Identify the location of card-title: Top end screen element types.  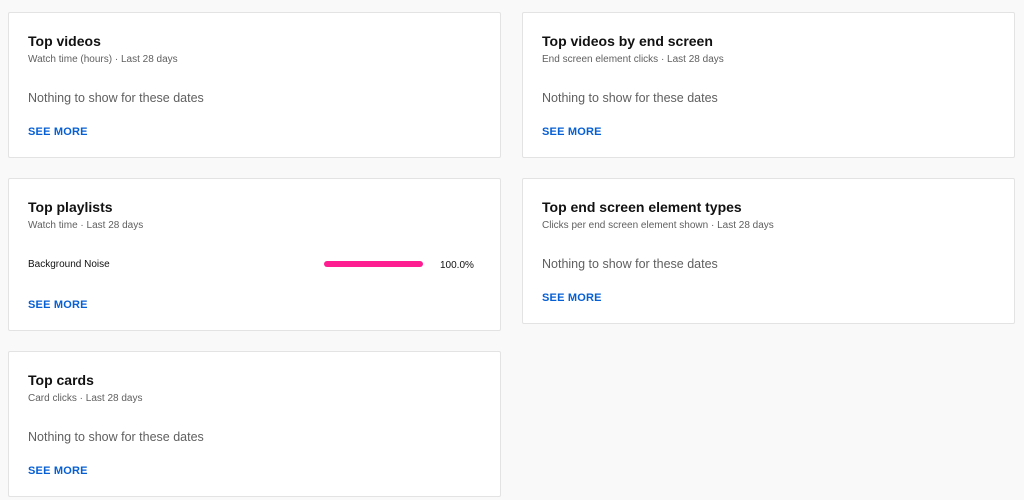
(642, 207).